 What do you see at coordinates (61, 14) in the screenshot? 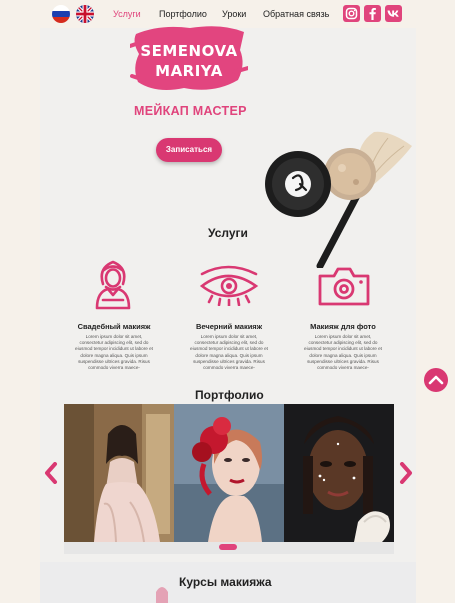
I see `russian-flag-icon` at bounding box center [61, 14].